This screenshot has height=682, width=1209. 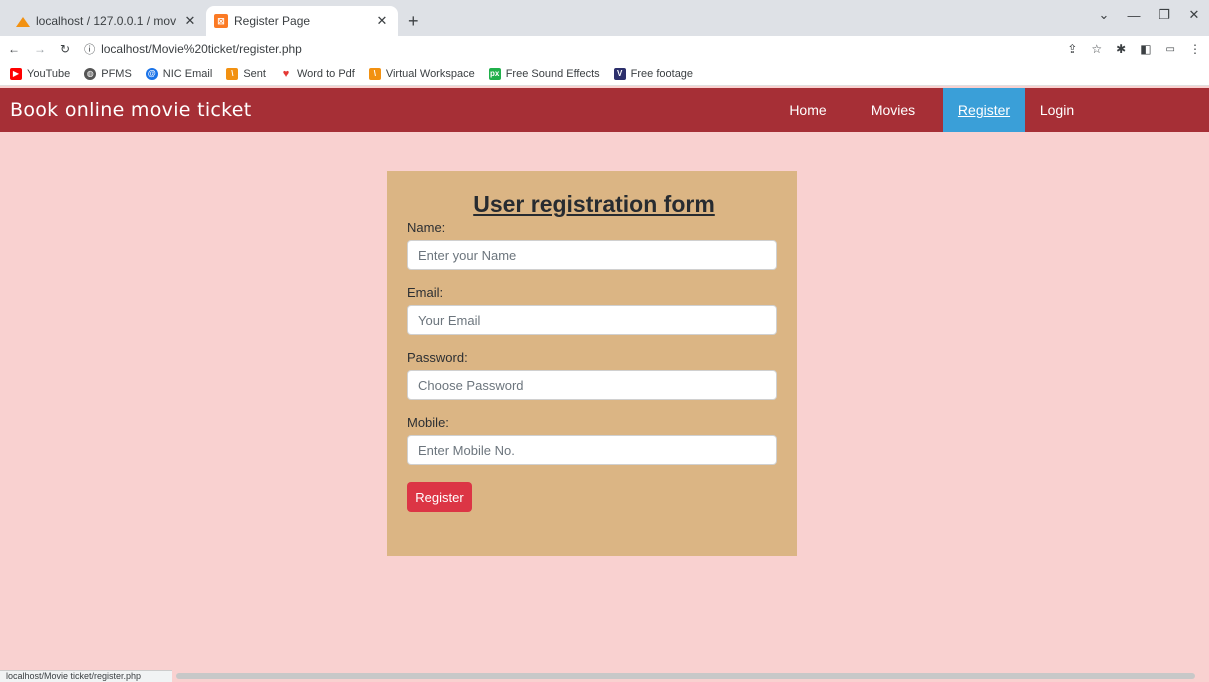 What do you see at coordinates (126, 110) in the screenshot?
I see `site-brand: Book online movie ticket` at bounding box center [126, 110].